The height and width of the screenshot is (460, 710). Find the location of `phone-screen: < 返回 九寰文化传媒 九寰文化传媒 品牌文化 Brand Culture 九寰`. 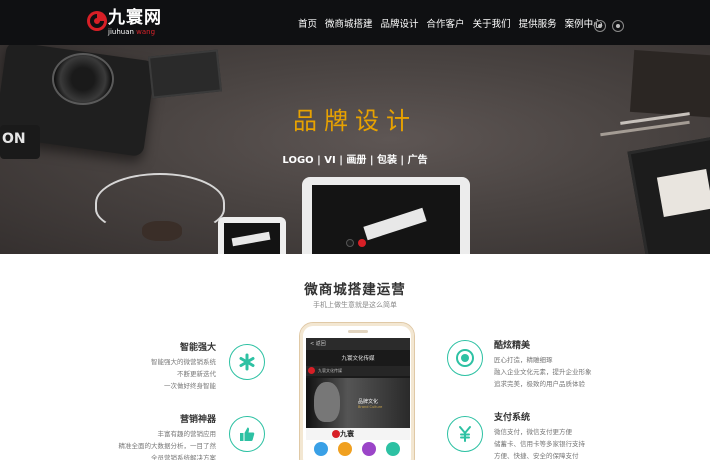

phone-screen: < 返回 九寰文化传媒 九寰文化传媒 品牌文化 Brand Culture 九寰 is located at coordinates (358, 399).